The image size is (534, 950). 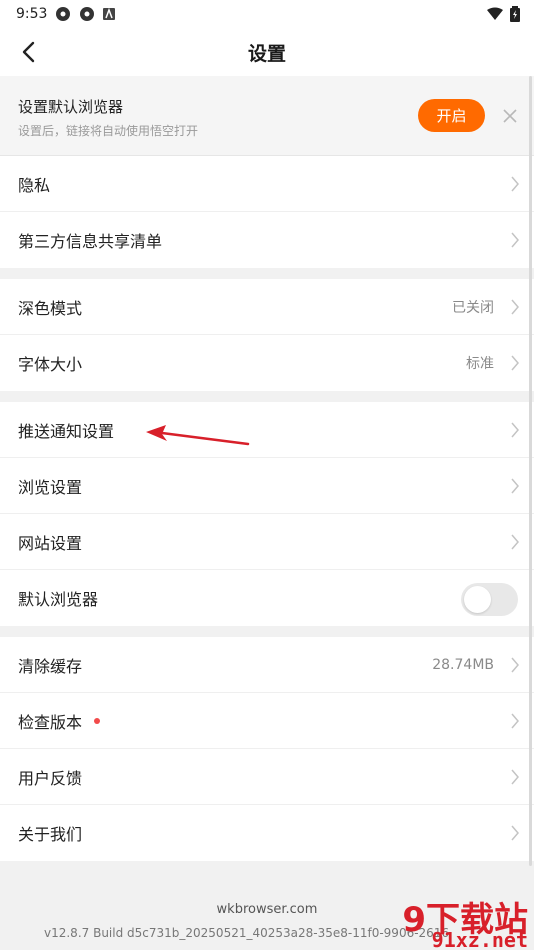 I want to click on default-browser-label: 默认浏览器, so click(x=58, y=599).